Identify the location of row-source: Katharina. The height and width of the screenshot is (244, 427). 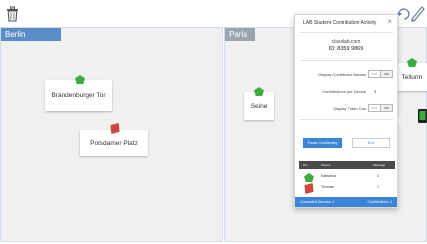
(328, 176).